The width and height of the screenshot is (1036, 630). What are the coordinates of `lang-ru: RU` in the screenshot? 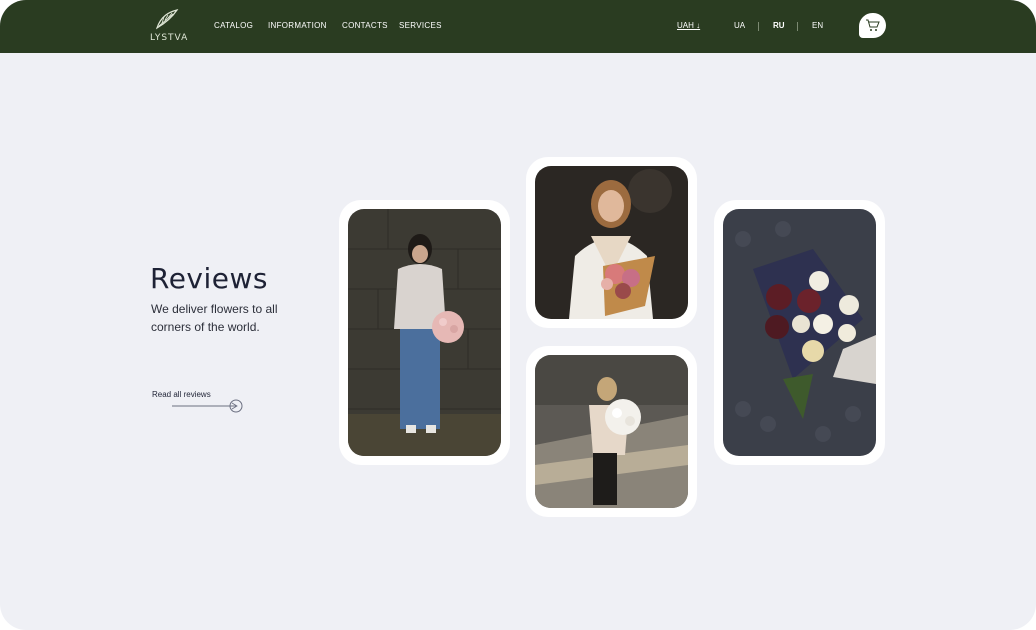 It's located at (779, 25).